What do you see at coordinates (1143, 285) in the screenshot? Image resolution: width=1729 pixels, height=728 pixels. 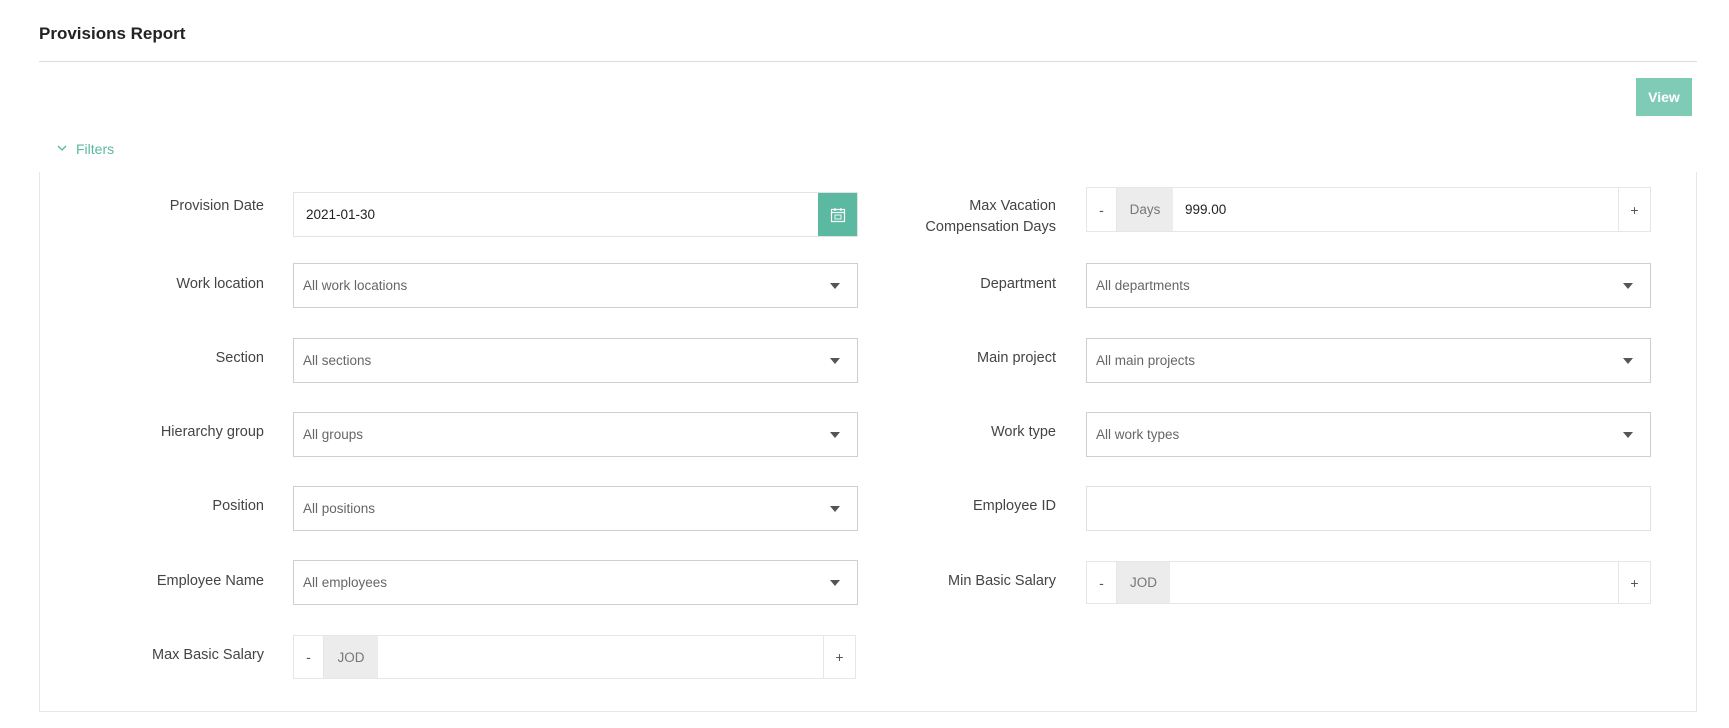 I see `department-placeholder: All departments` at bounding box center [1143, 285].